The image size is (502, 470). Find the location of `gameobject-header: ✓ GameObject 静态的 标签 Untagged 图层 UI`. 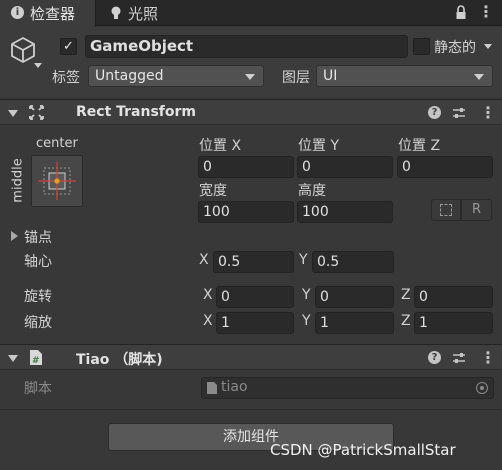

gameobject-header: ✓ GameObject 静态的 标签 Untagged 图层 UI is located at coordinates (251, 62).